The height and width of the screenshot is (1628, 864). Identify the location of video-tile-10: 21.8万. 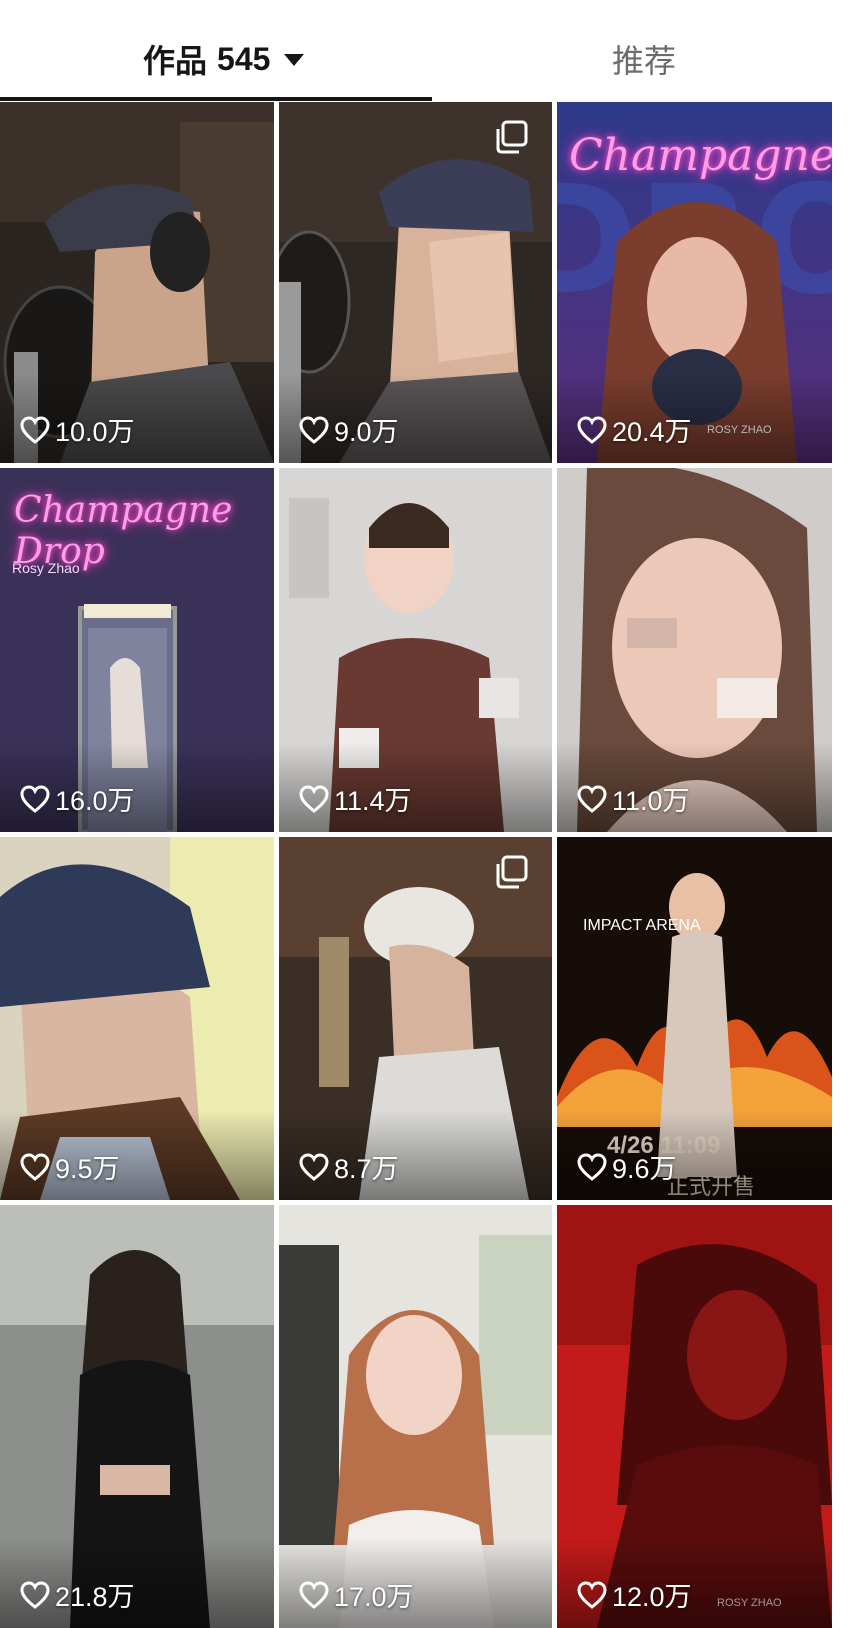
(137, 1416).